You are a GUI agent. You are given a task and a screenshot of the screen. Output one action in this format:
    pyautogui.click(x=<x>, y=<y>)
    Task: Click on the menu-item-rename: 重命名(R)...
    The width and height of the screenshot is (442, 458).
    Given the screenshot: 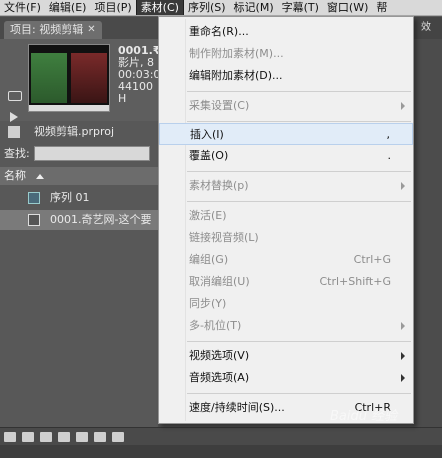 What is the action you would take?
    pyautogui.click(x=286, y=32)
    